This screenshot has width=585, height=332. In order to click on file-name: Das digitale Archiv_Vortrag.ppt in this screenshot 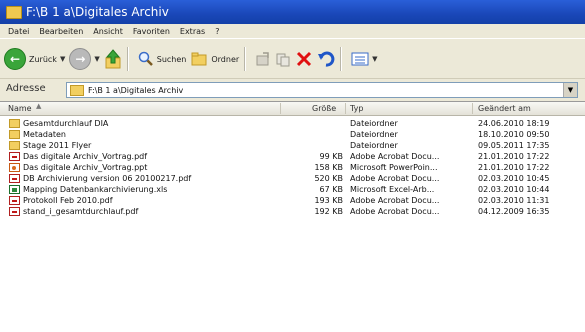, I will do `click(85, 167)`.